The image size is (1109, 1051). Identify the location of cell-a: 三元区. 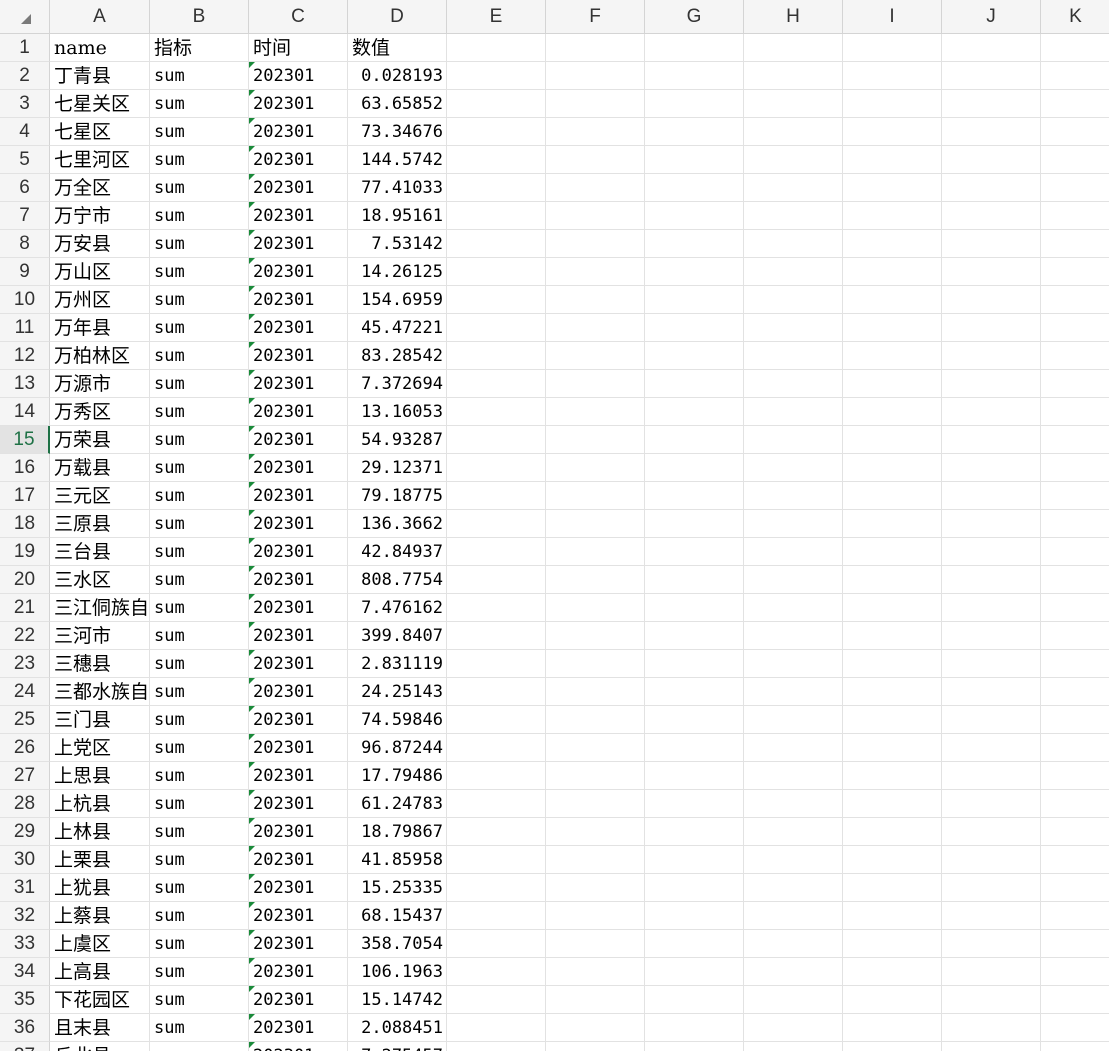
(100, 496).